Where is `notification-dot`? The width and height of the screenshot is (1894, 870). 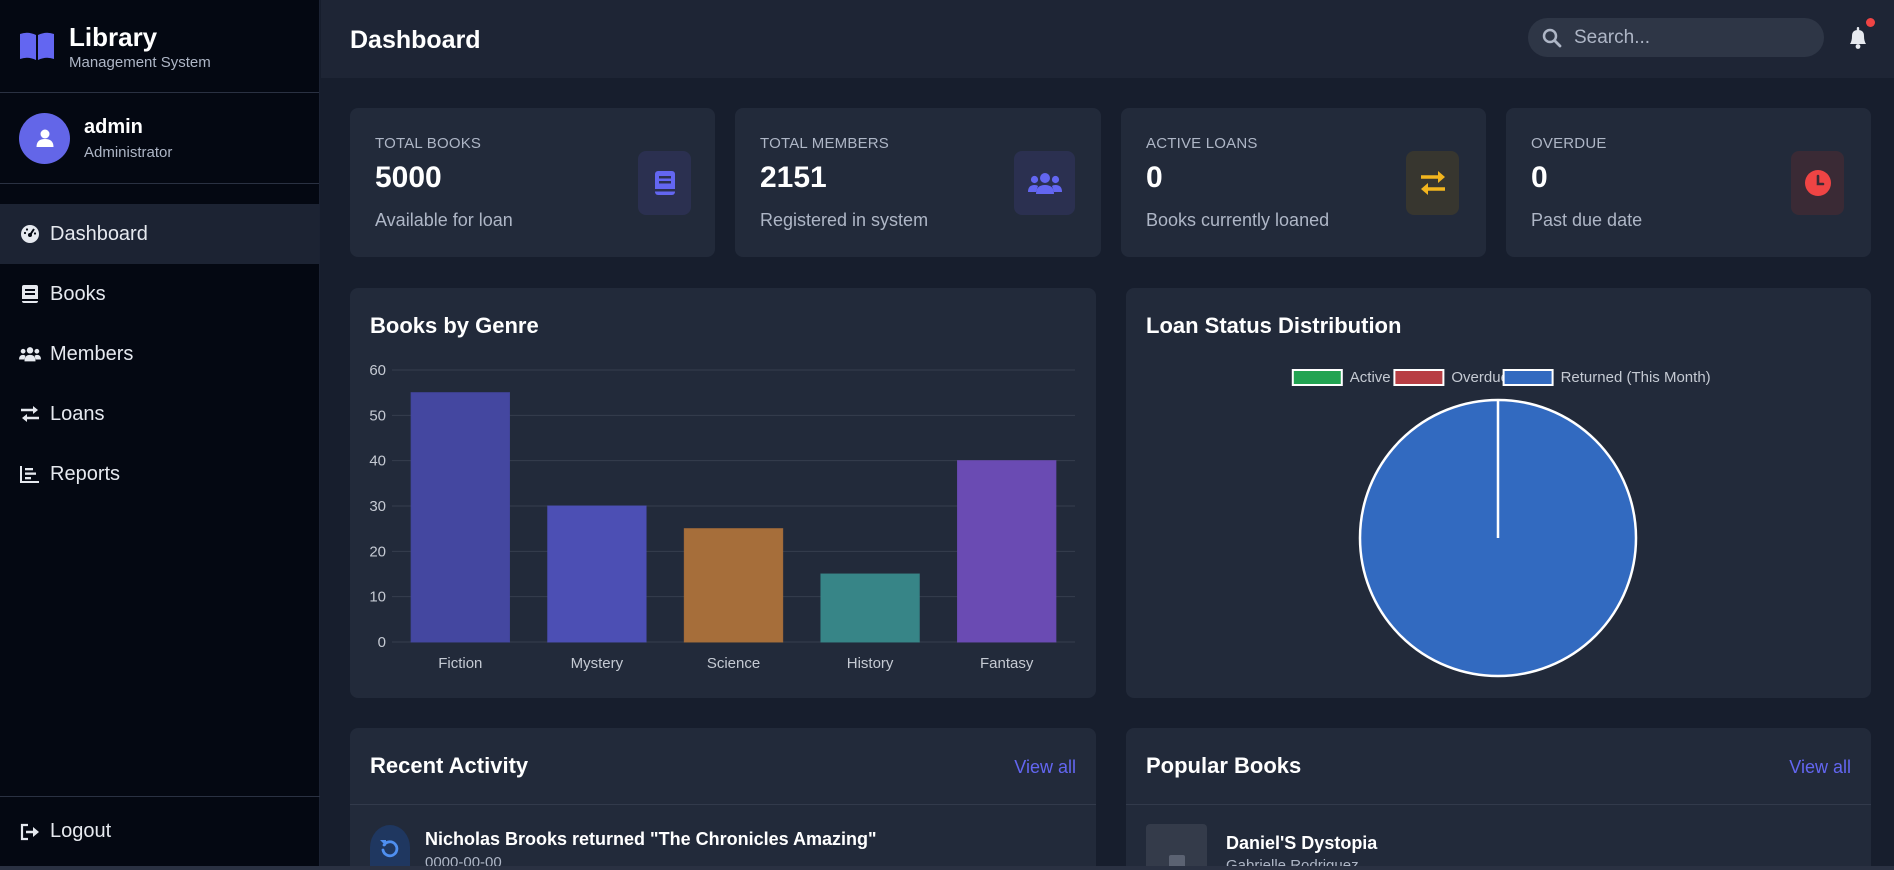
notification-dot is located at coordinates (1870, 22).